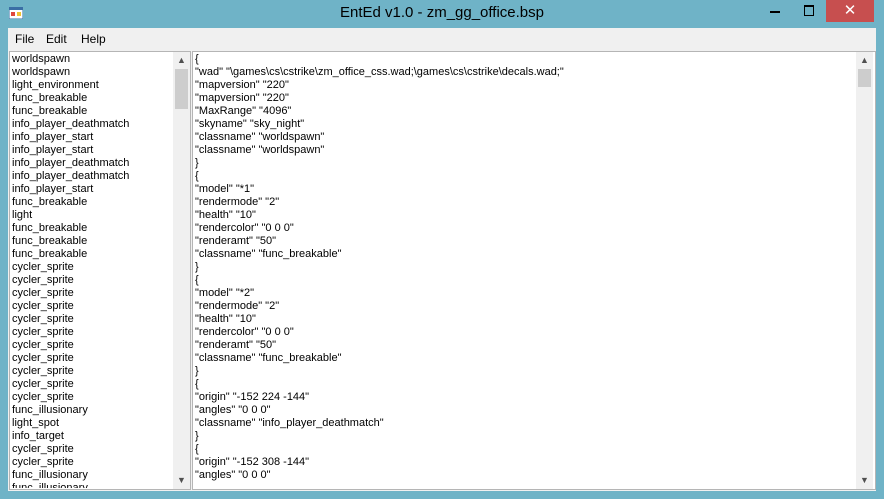 This screenshot has height=499, width=884. What do you see at coordinates (289, 423) in the screenshot?
I see `editor-line: "classname" "info_player_deathmatch"` at bounding box center [289, 423].